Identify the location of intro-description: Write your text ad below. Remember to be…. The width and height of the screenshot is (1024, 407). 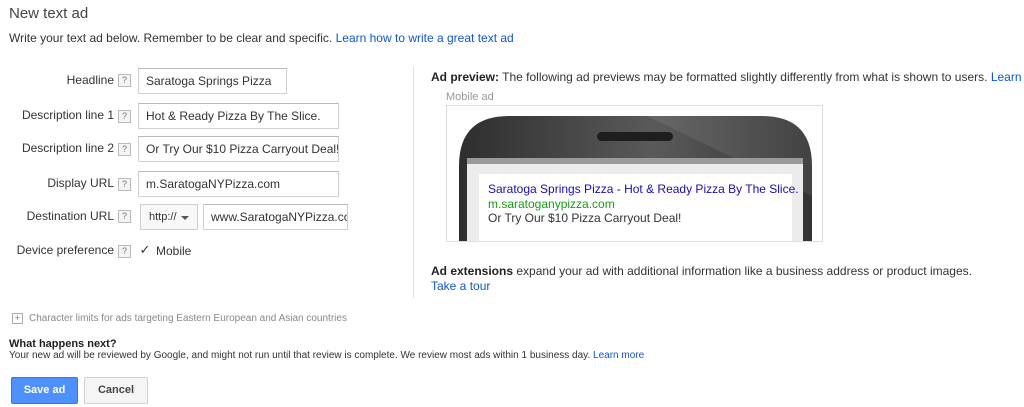
(171, 38).